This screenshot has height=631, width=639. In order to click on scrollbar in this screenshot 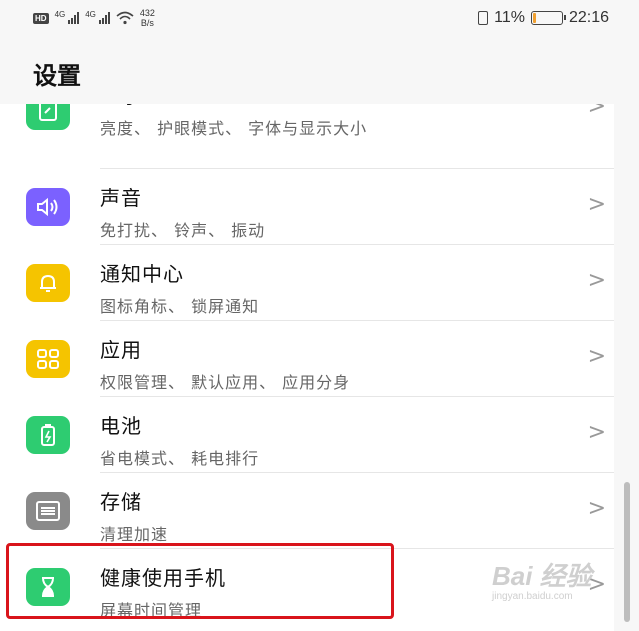, I will do `click(627, 552)`.